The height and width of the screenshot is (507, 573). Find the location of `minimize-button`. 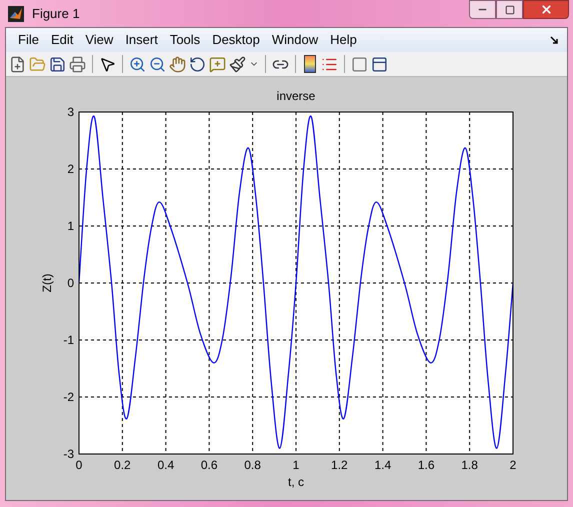

minimize-button is located at coordinates (482, 9).